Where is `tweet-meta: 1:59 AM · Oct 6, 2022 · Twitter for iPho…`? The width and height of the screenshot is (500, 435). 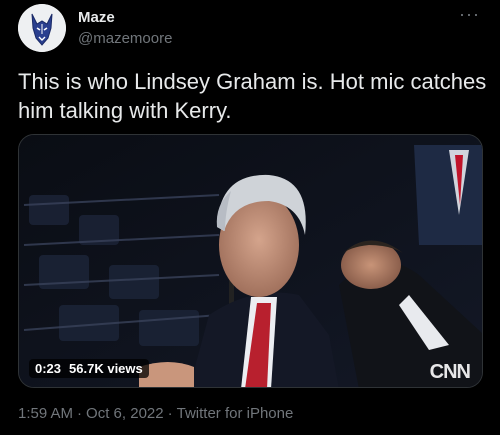
tweet-meta: 1:59 AM · Oct 6, 2022 · Twitter for iPho… is located at coordinates (155, 413).